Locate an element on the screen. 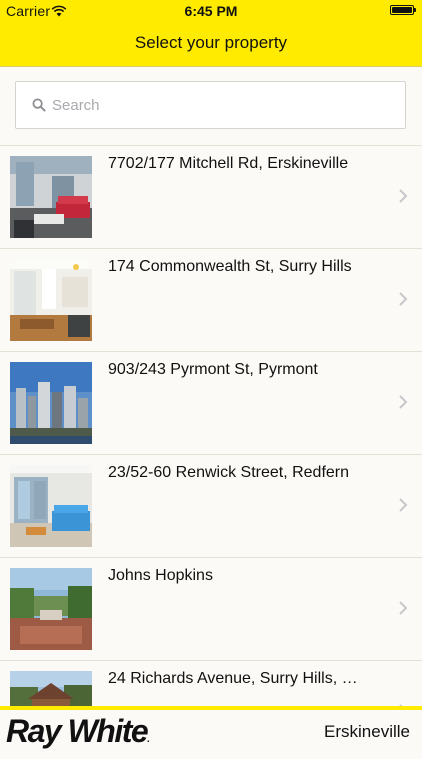  battery-fill is located at coordinates (402, 10).